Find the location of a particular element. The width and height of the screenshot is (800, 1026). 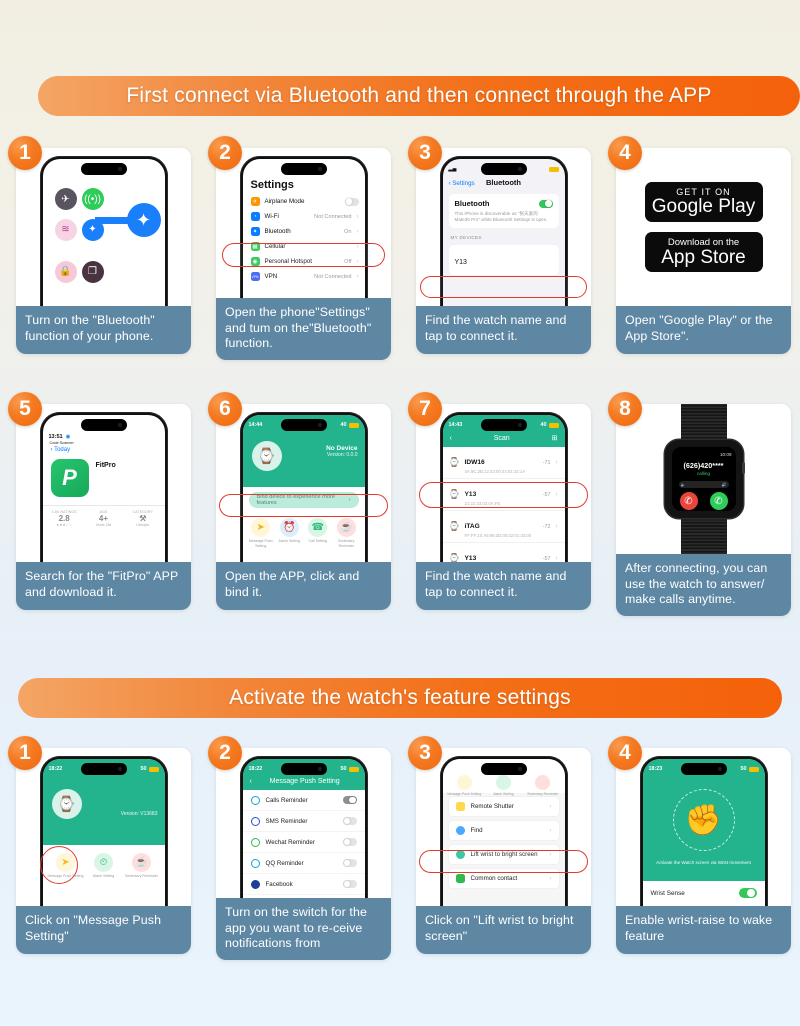

google-play-badge: GET IT ON Google Play is located at coordinates (703, 202).